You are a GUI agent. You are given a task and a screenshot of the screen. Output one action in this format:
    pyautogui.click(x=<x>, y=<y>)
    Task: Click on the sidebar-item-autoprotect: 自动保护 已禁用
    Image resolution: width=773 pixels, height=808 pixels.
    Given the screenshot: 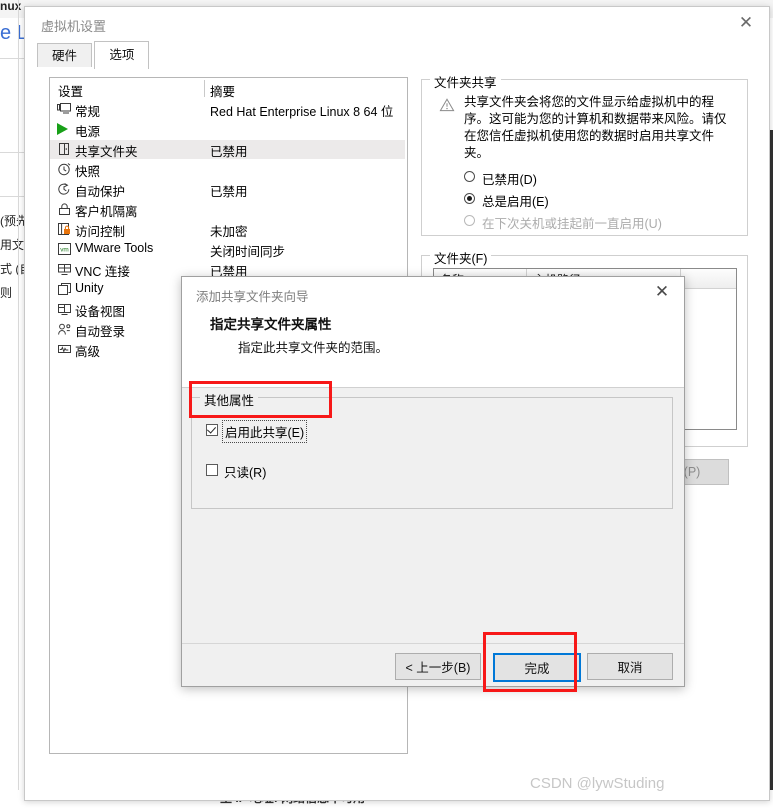 What is the action you would take?
    pyautogui.click(x=227, y=189)
    